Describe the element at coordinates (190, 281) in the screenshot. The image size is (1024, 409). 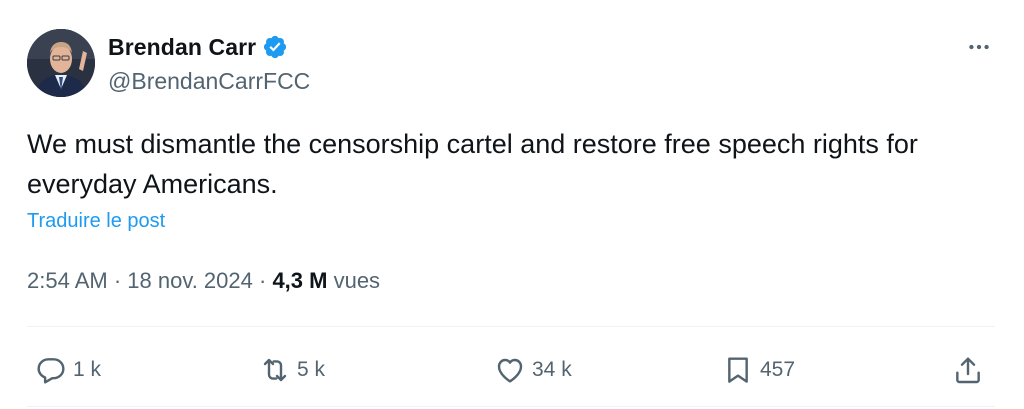
I see `tweet-date: 18 nov. 2024` at that location.